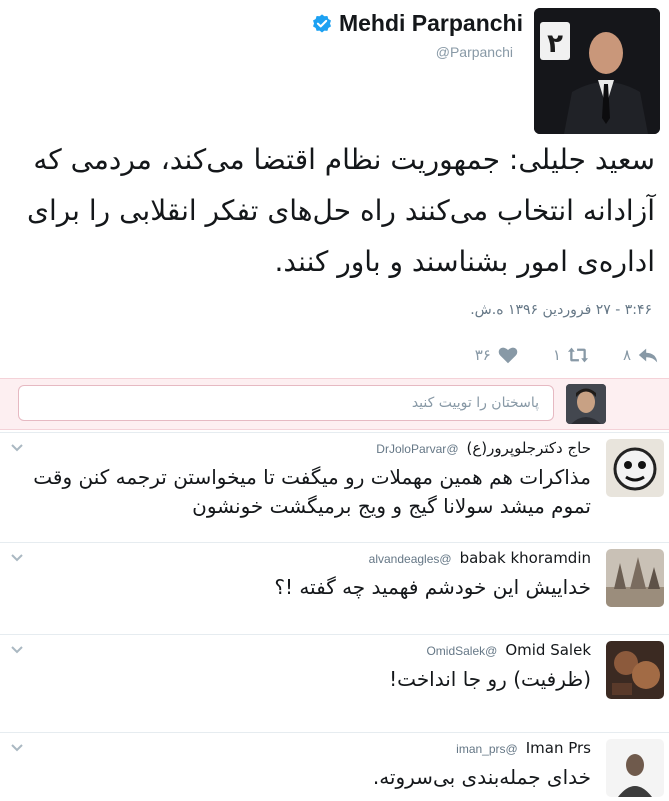  Describe the element at coordinates (529, 448) in the screenshot. I see `reply-author-name: حاج دکترجلوپرور(ع)` at that location.